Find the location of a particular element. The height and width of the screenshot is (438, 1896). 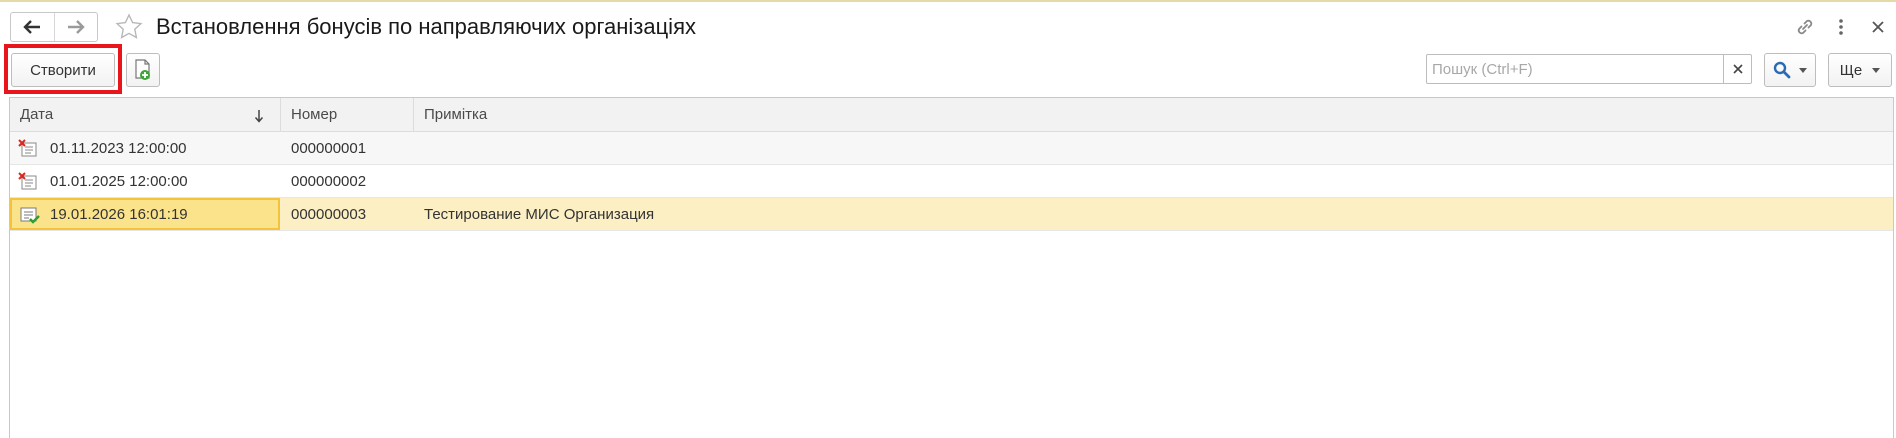

sort-descending-icon is located at coordinates (259, 116).